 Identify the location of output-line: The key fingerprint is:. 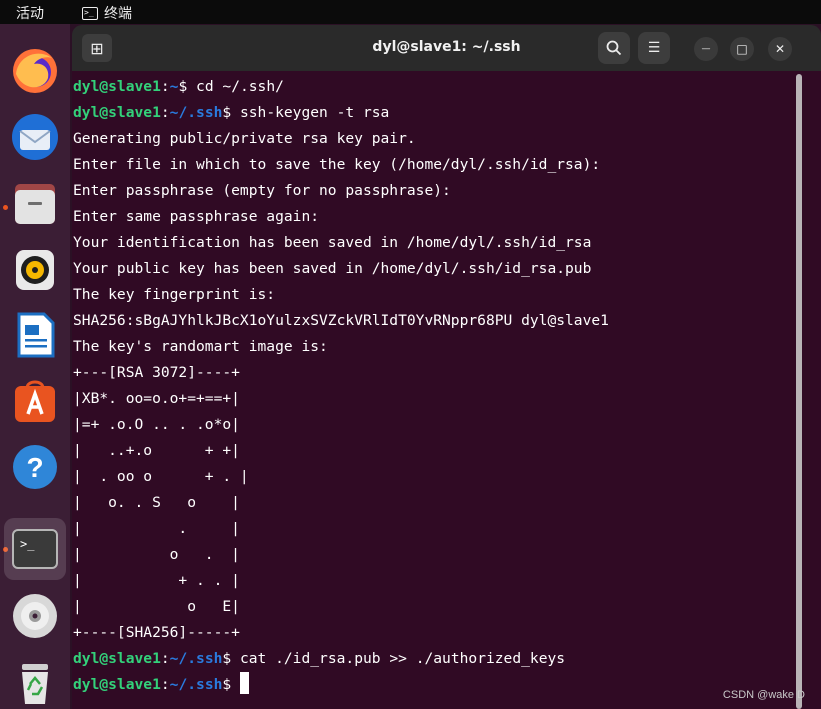
(174, 294).